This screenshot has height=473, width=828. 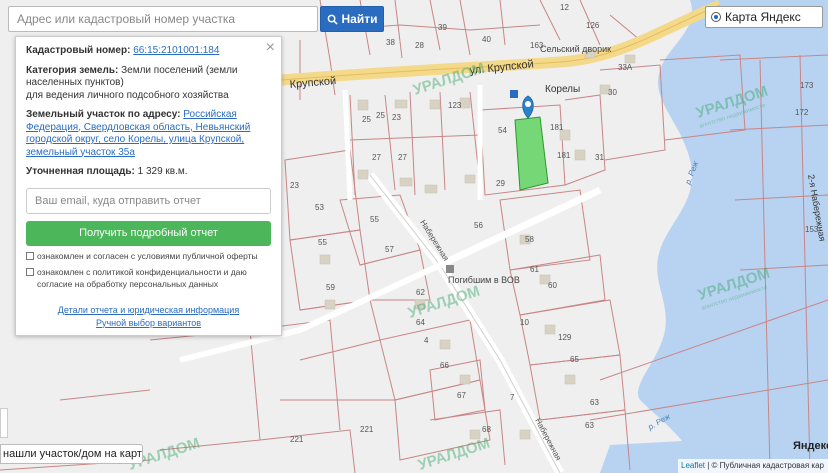 I want to click on parcel-number: 40, so click(x=486, y=39).